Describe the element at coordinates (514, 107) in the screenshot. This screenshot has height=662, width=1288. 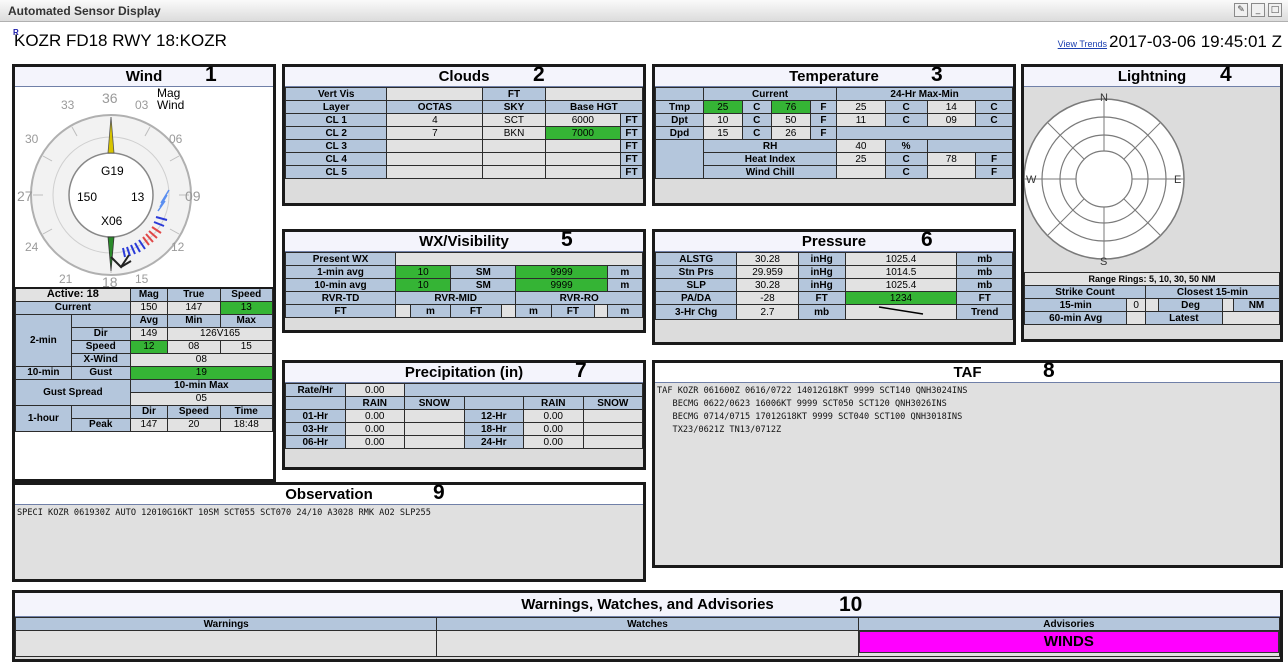
I see `clouds-sky-h: SKY` at that location.